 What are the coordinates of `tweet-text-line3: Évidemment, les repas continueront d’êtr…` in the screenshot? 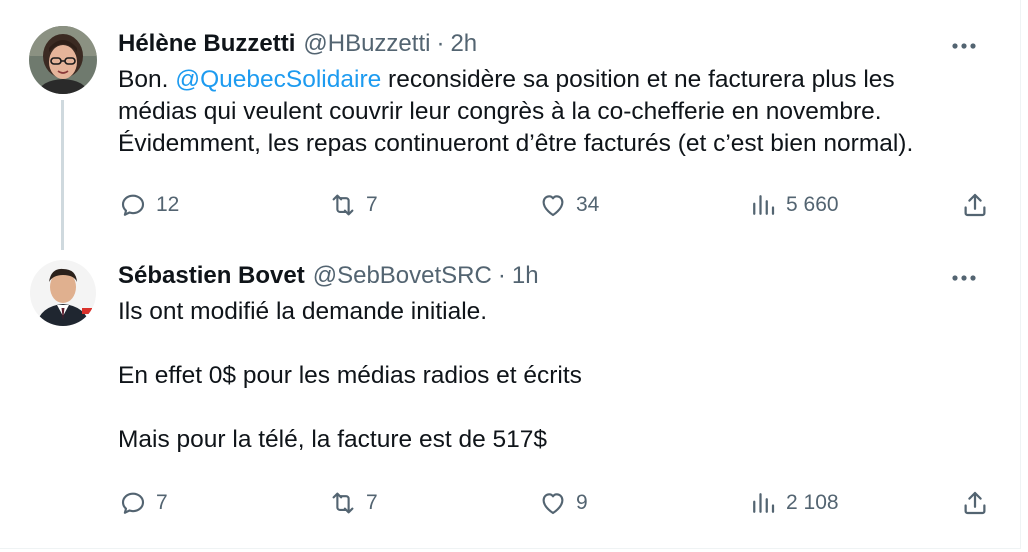 It's located at (516, 143).